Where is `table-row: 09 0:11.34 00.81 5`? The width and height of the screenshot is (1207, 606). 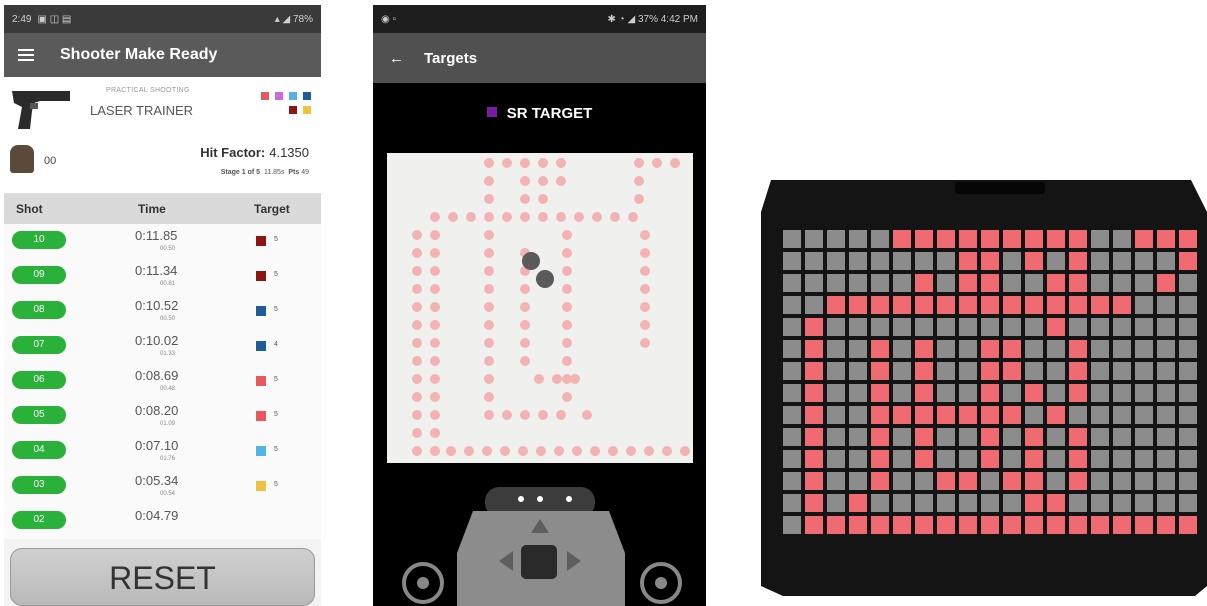 table-row: 09 0:11.34 00.81 5 is located at coordinates (162, 276).